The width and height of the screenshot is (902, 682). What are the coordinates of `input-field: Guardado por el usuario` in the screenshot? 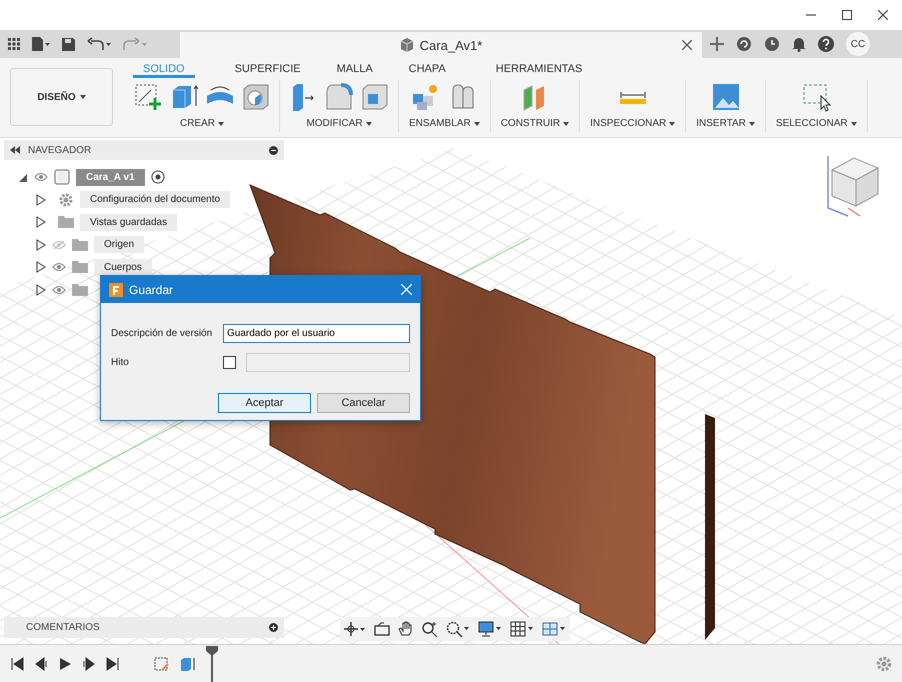 It's located at (316, 333).